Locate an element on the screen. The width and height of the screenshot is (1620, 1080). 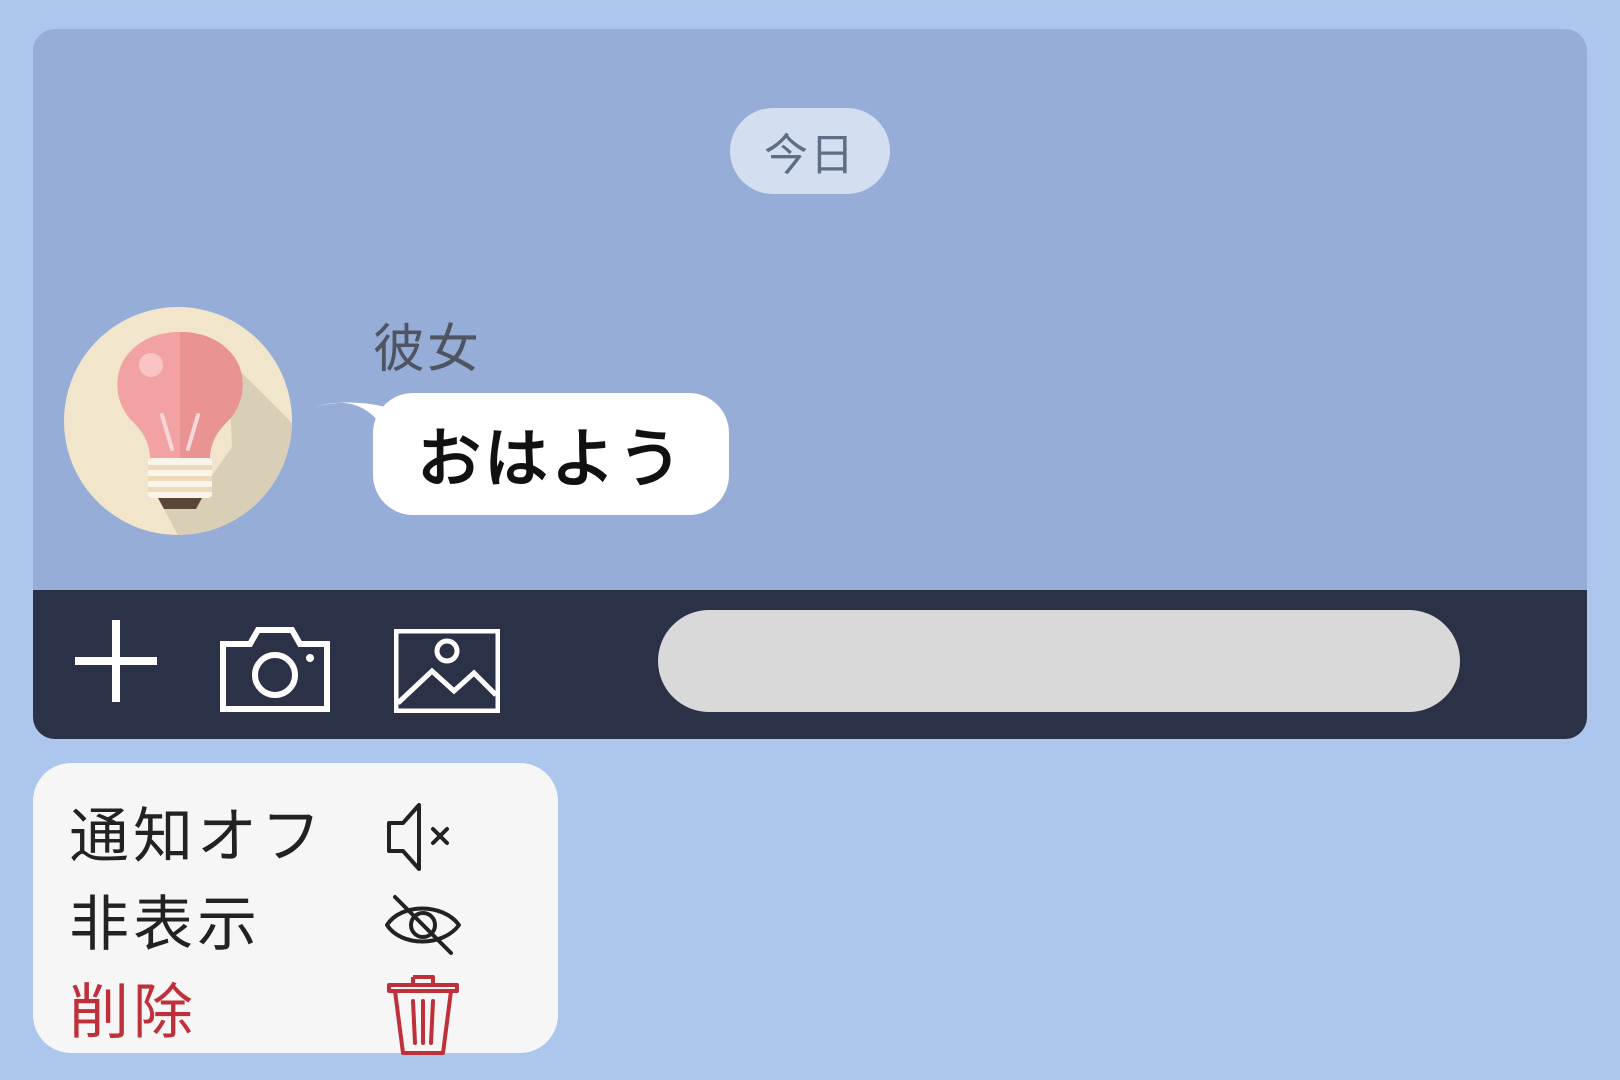
date-separator: 今日 is located at coordinates (810, 151).